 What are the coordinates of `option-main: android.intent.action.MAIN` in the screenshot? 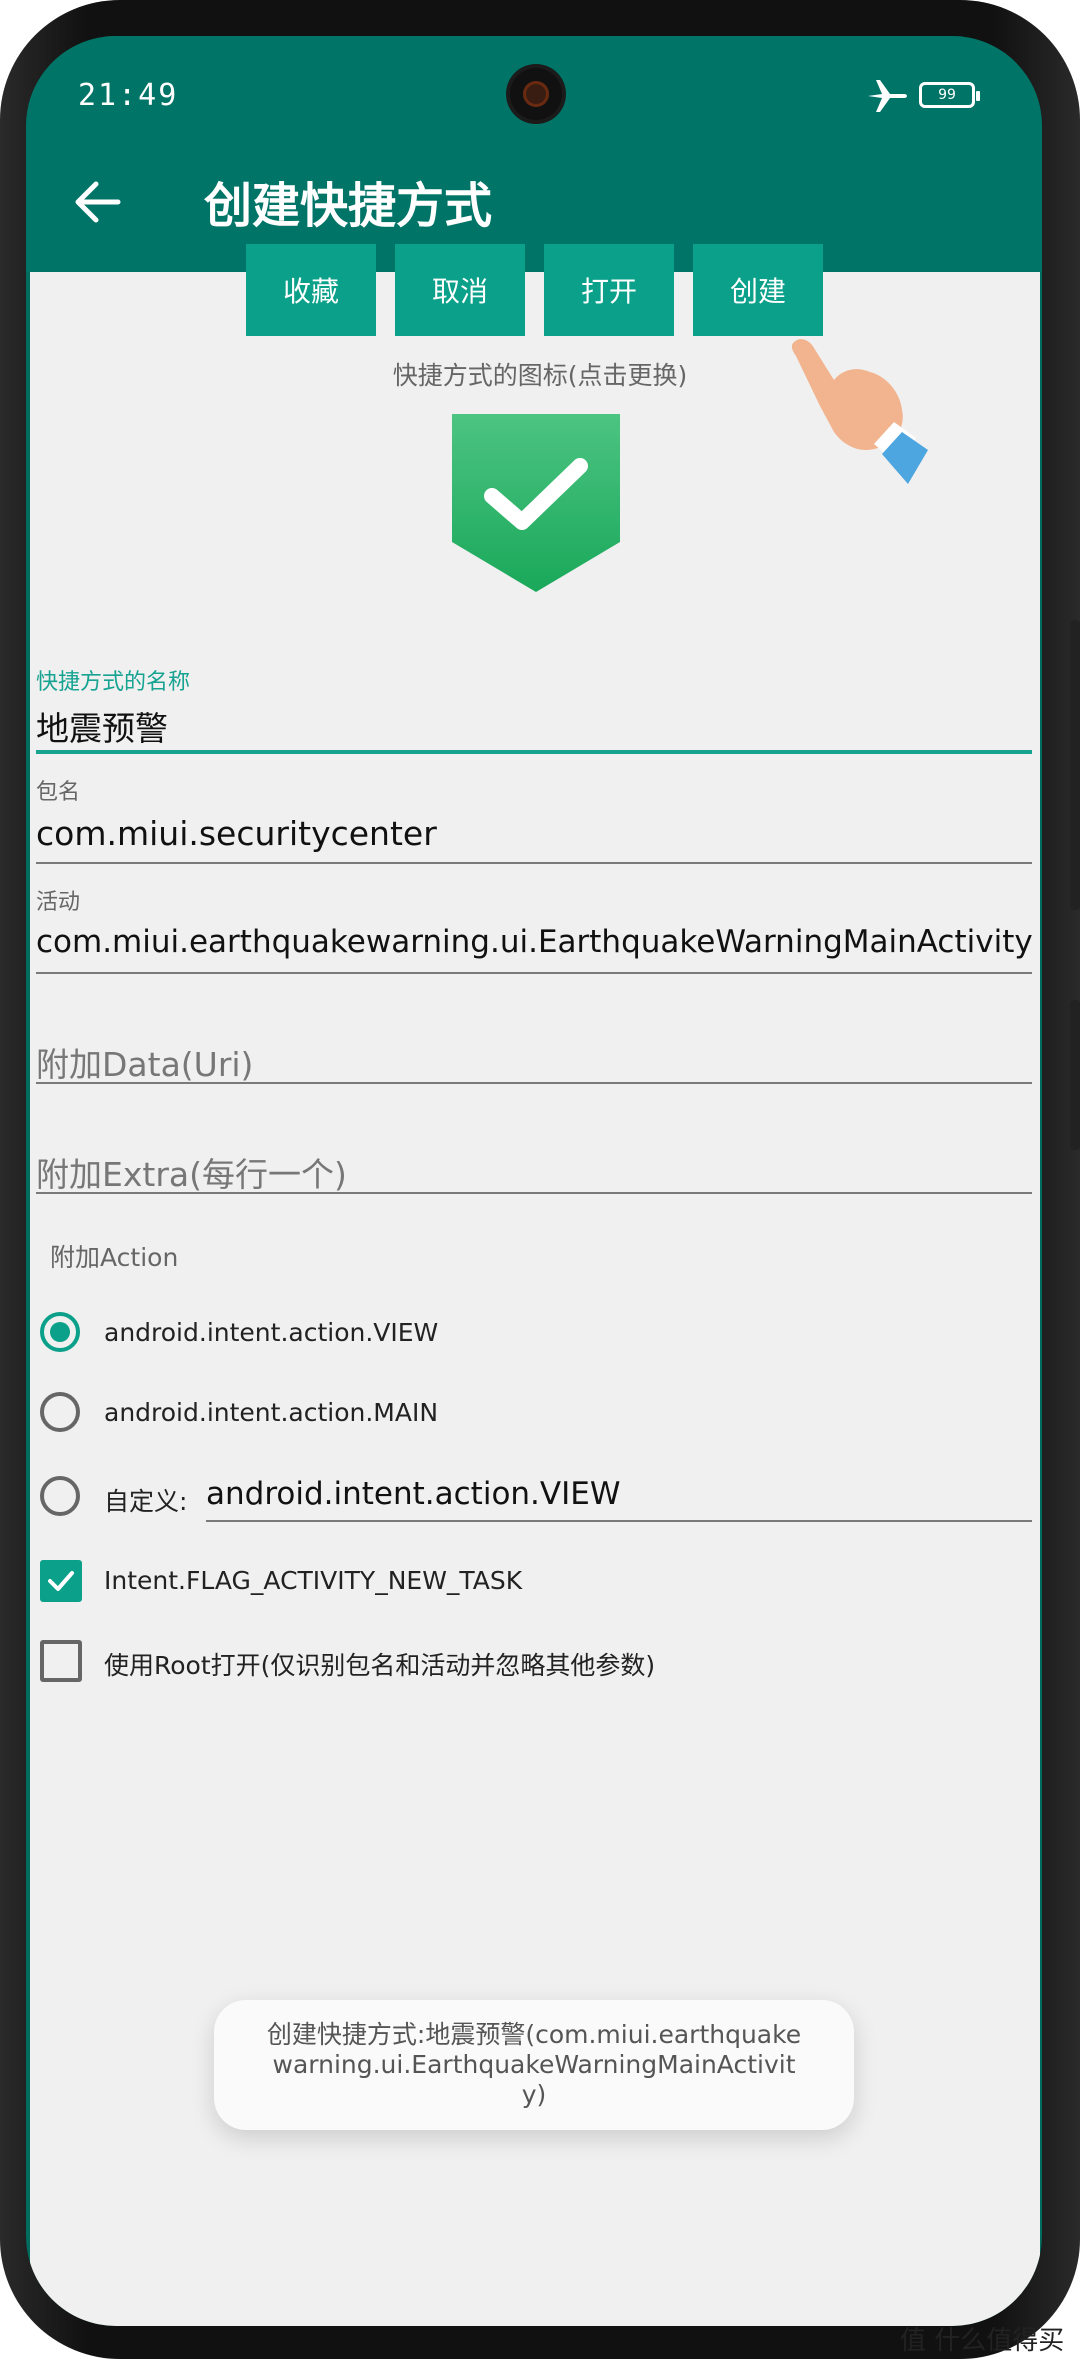 It's located at (271, 1412).